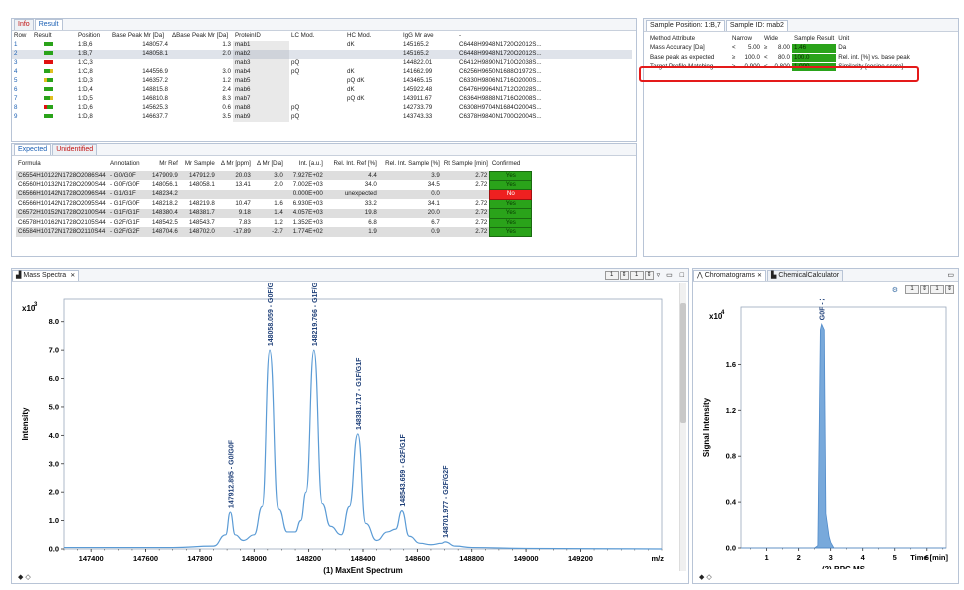  What do you see at coordinates (317, 36) in the screenshot?
I see `col-header: LC Mod.` at bounding box center [317, 36].